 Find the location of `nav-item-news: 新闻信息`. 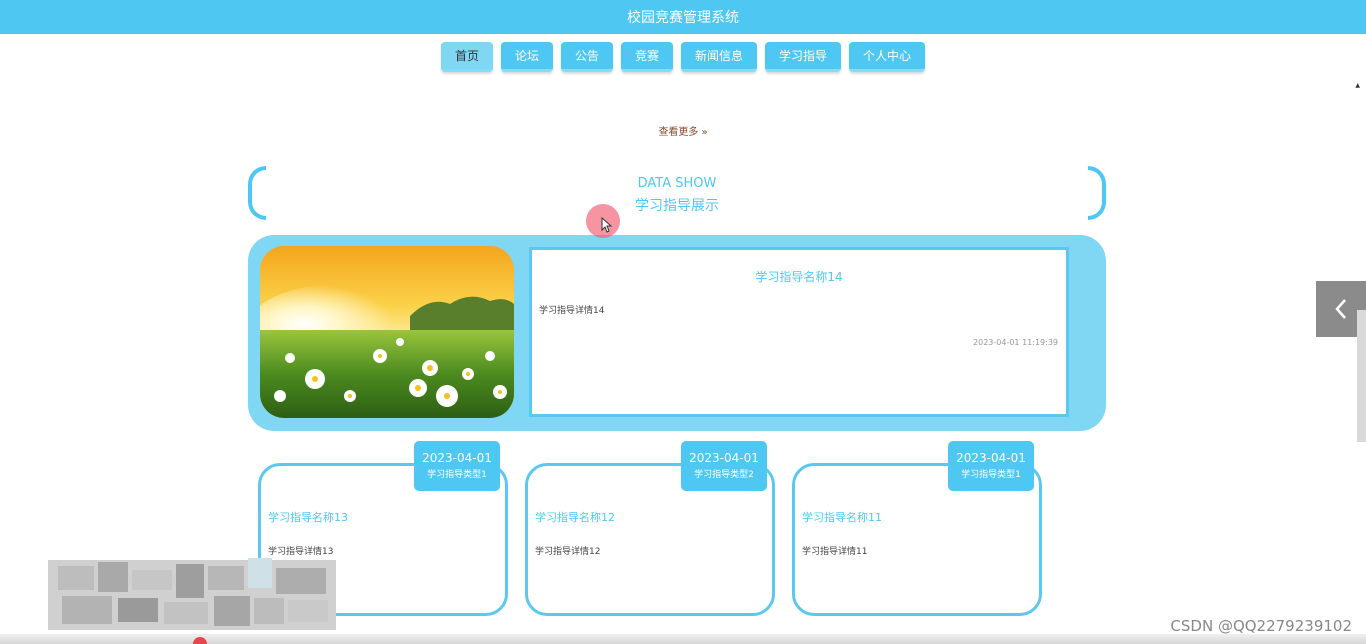

nav-item-news: 新闻信息 is located at coordinates (719, 57).